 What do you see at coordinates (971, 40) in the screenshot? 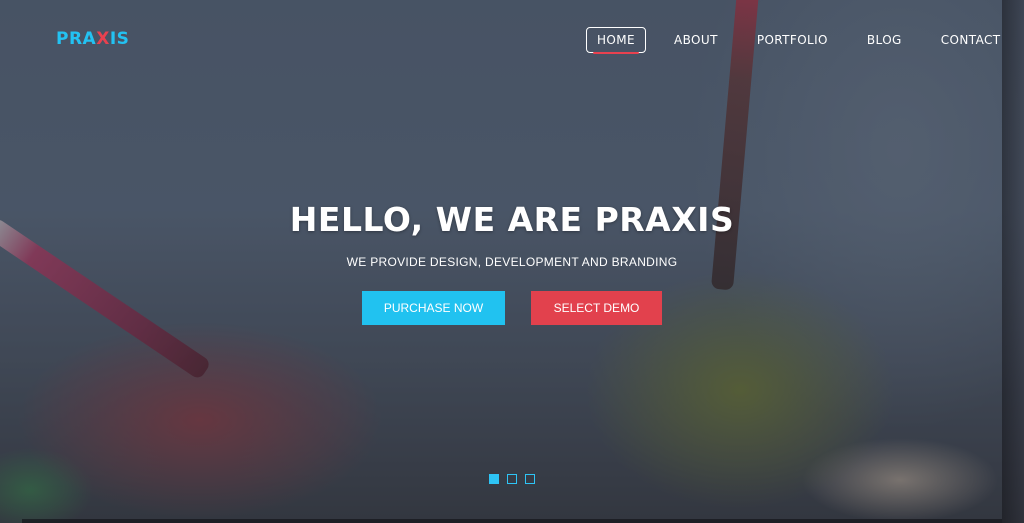
I see `nav-item-contact: CONTACT` at bounding box center [971, 40].